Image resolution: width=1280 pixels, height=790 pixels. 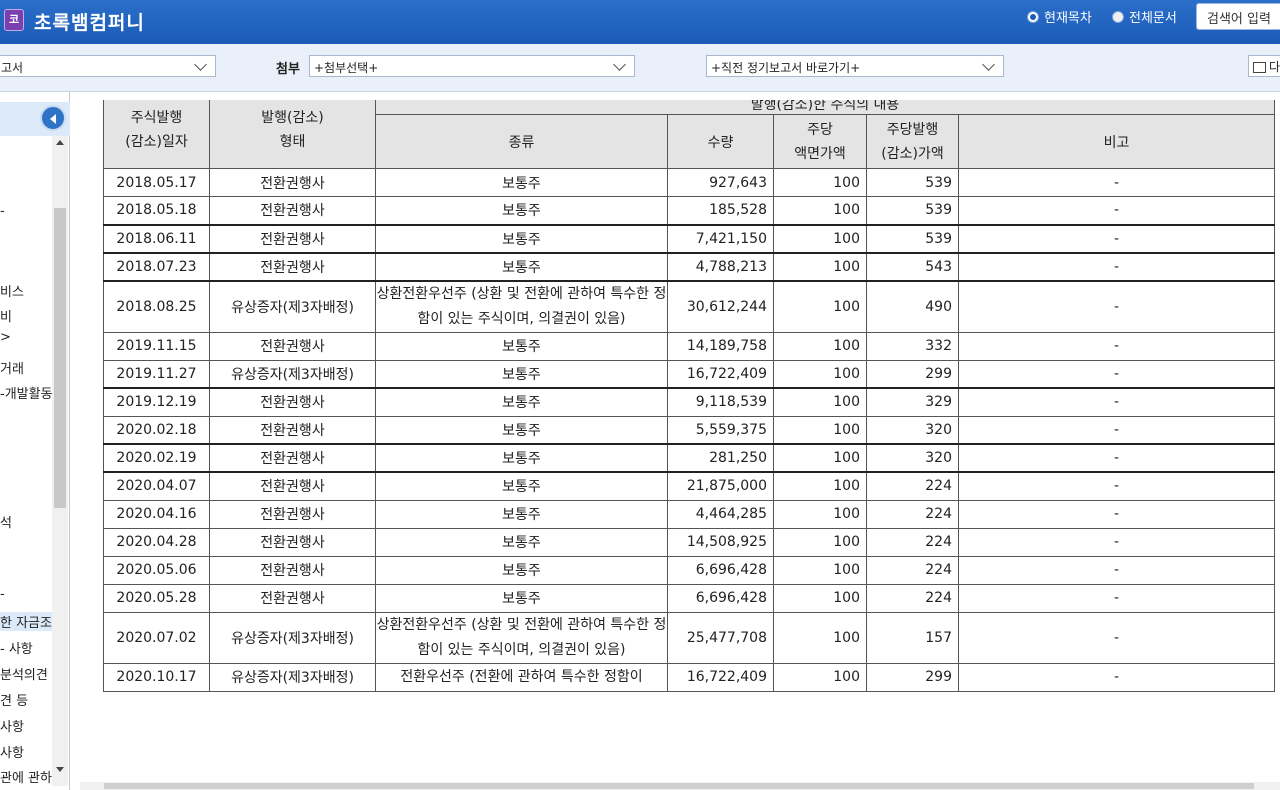 What do you see at coordinates (156, 570) in the screenshot?
I see `cell-date: 2020.05.06` at bounding box center [156, 570].